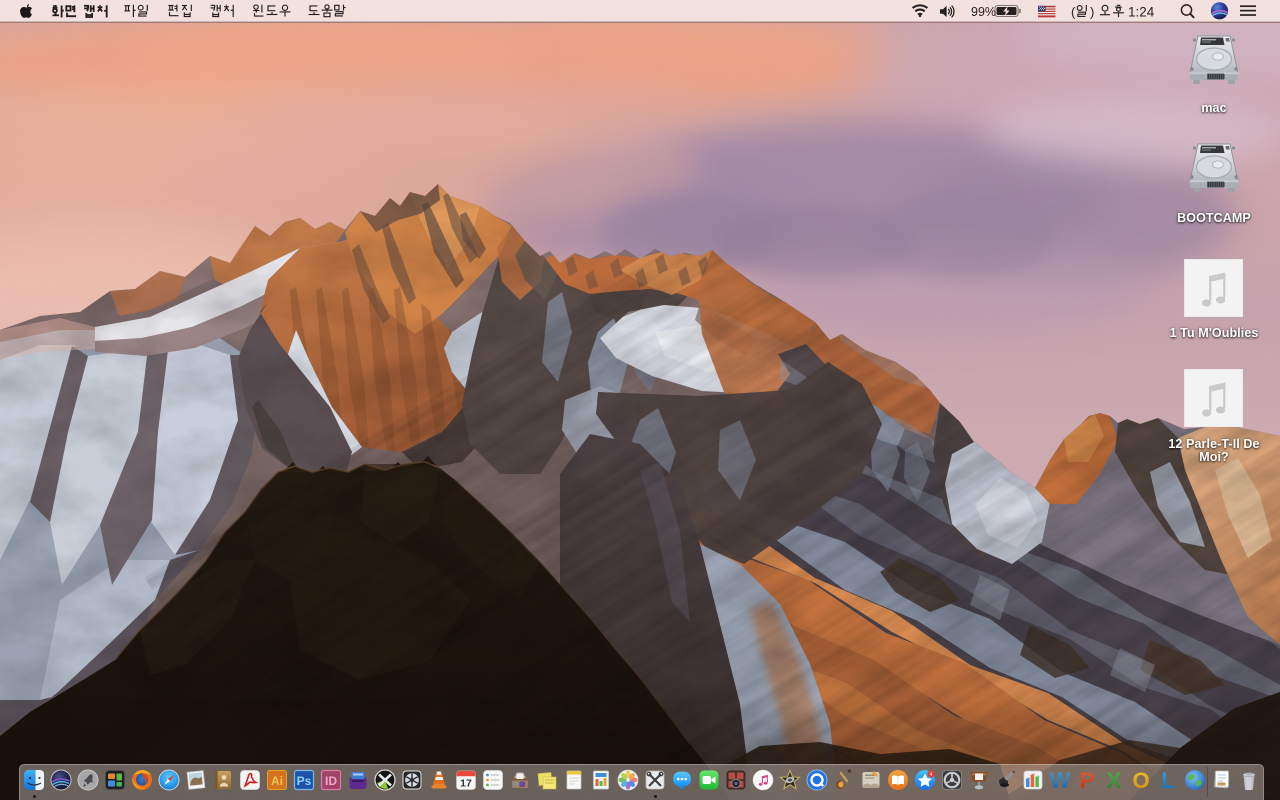  Describe the element at coordinates (1087, 780) in the screenshot. I see `svg-text: P` at that location.